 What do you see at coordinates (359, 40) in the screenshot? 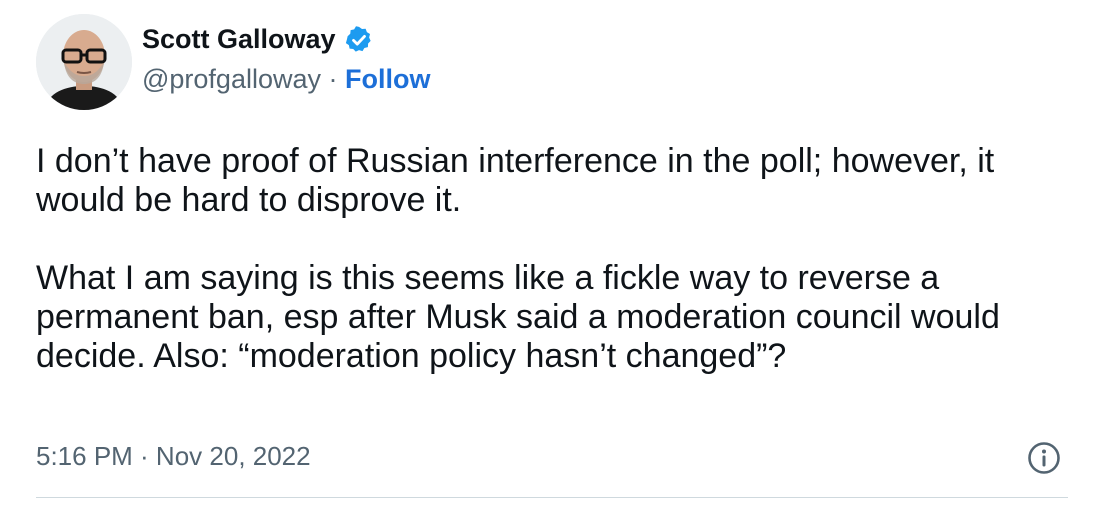
I see `verified-badge-icon` at bounding box center [359, 40].